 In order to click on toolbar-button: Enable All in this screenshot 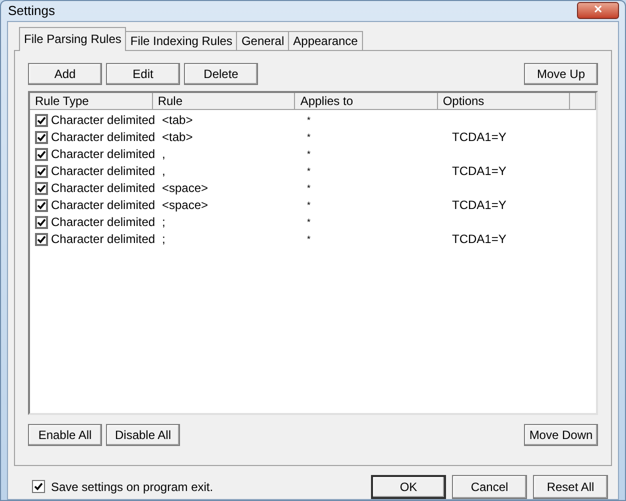, I will do `click(65, 435)`.